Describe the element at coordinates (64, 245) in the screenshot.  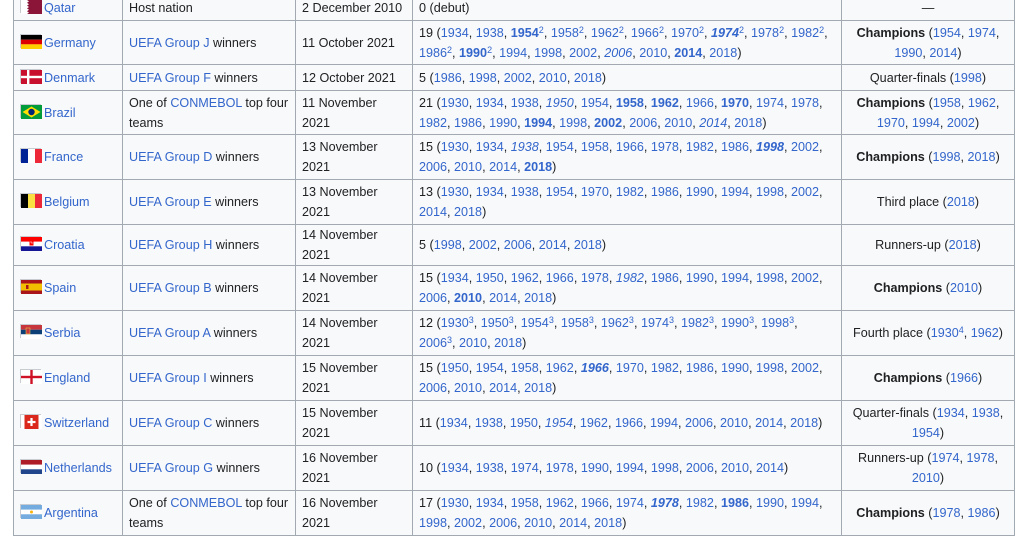
I see `team-link: Croatia` at that location.